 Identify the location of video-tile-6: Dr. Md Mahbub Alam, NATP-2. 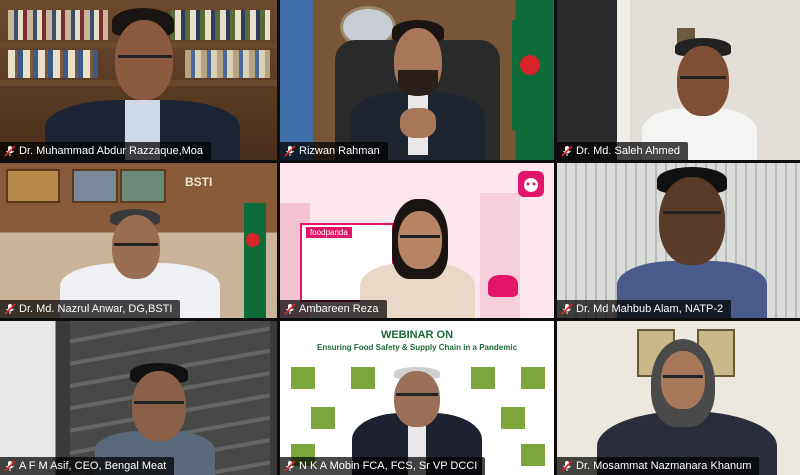
(678, 240).